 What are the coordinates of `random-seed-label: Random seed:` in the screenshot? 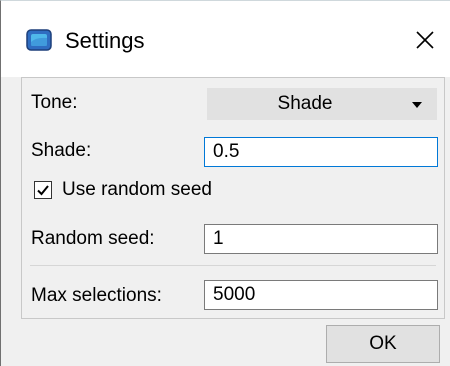 It's located at (93, 238).